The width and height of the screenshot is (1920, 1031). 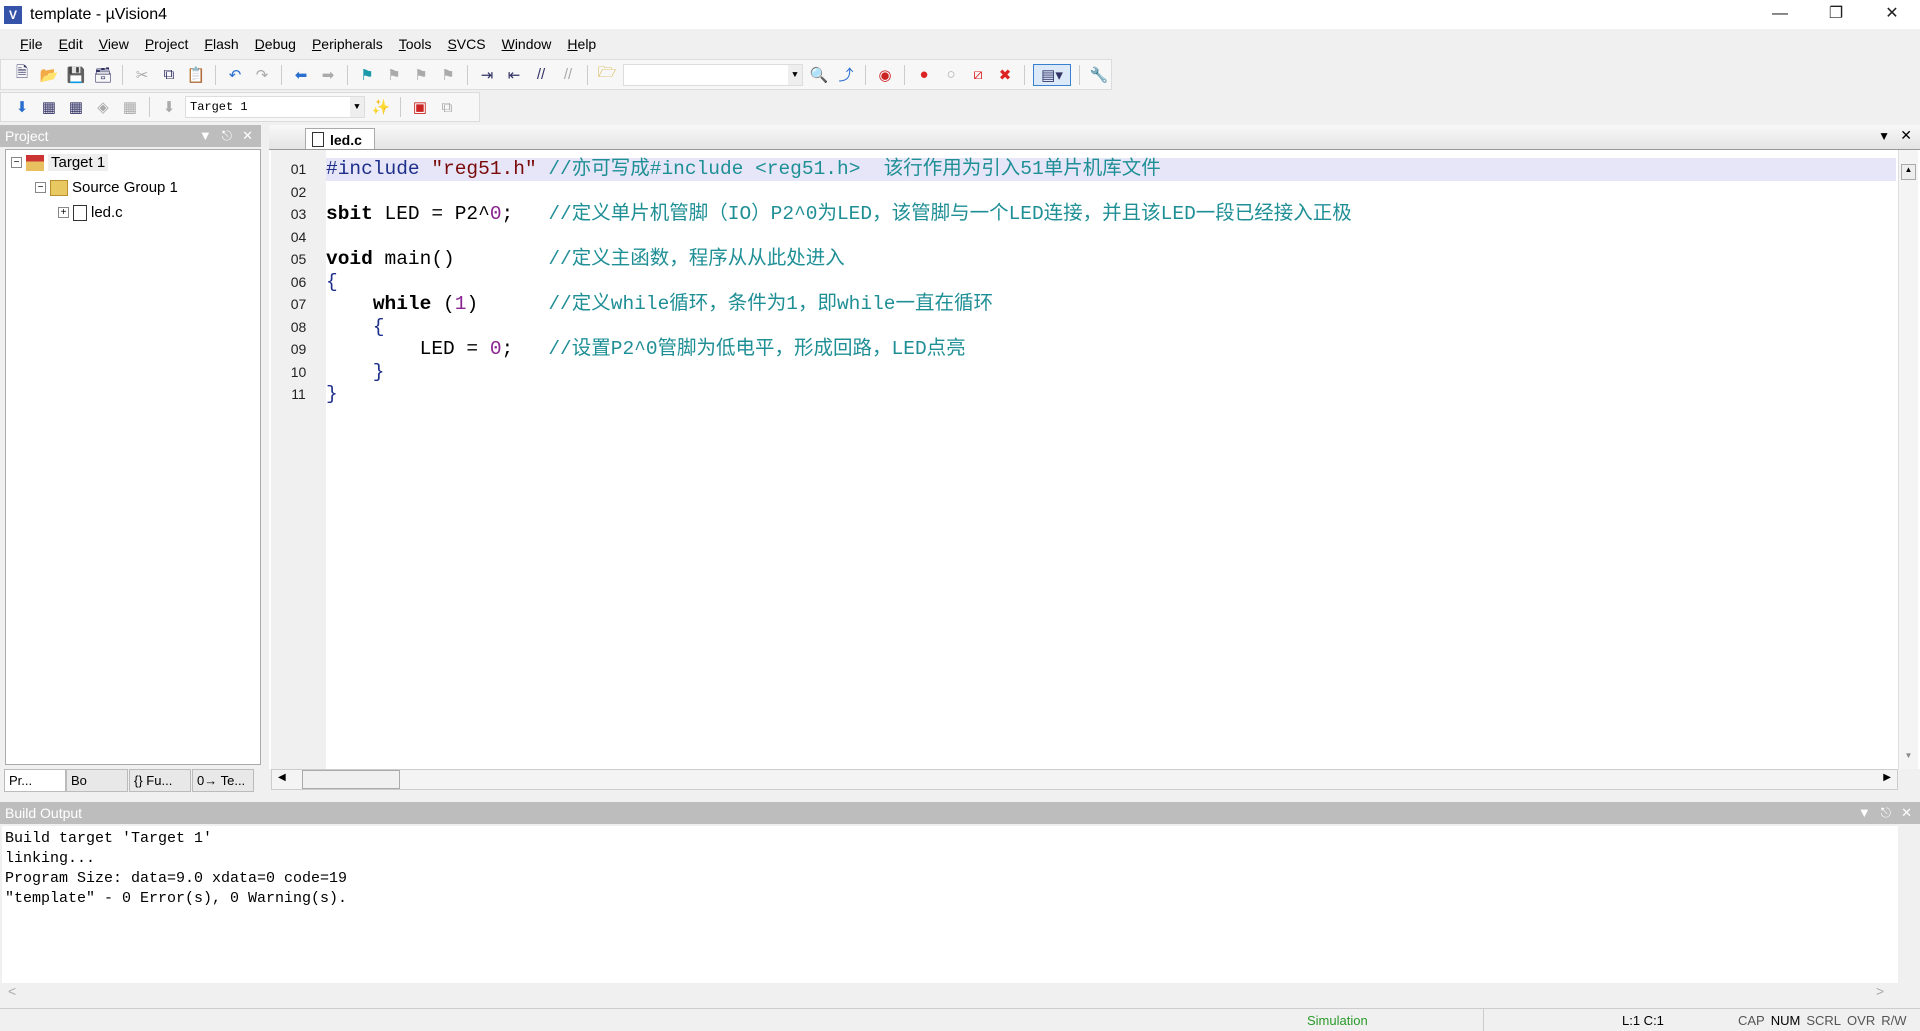 I want to click on breakpoint-icon: ●, so click(x=924, y=75).